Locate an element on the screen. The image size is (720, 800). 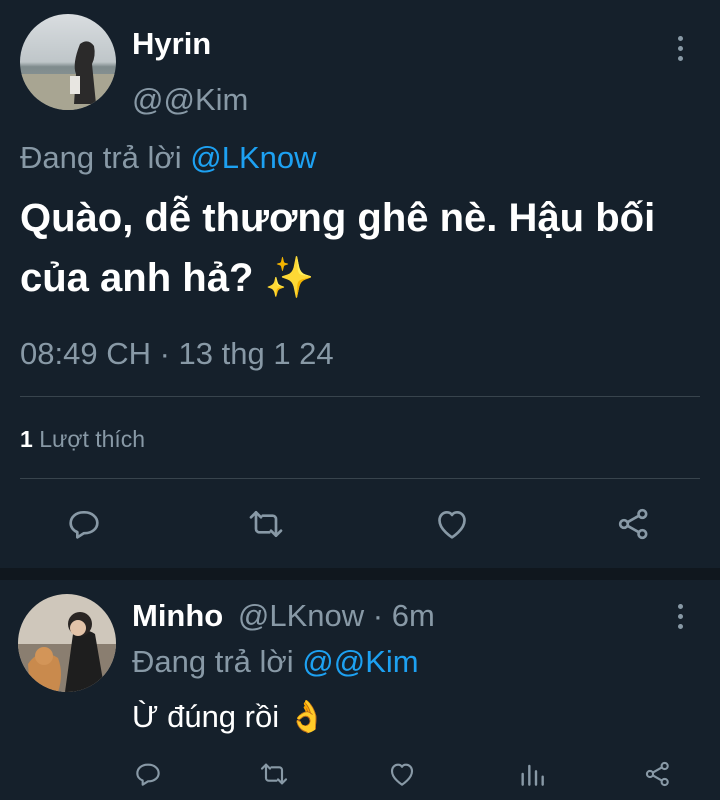
reply-author-name: Minho is located at coordinates (177, 615).